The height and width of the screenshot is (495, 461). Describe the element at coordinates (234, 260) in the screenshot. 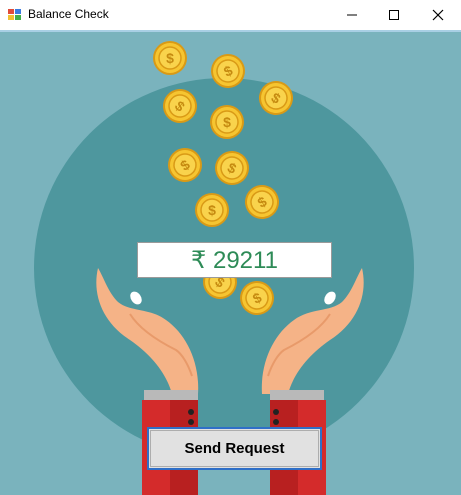

I see `balance-display: ₹ 29211` at that location.